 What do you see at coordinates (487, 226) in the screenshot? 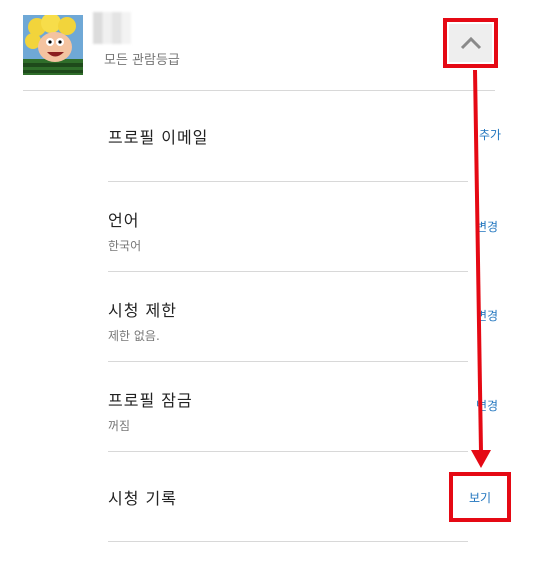
I see `change-language-link: 변경` at bounding box center [487, 226].